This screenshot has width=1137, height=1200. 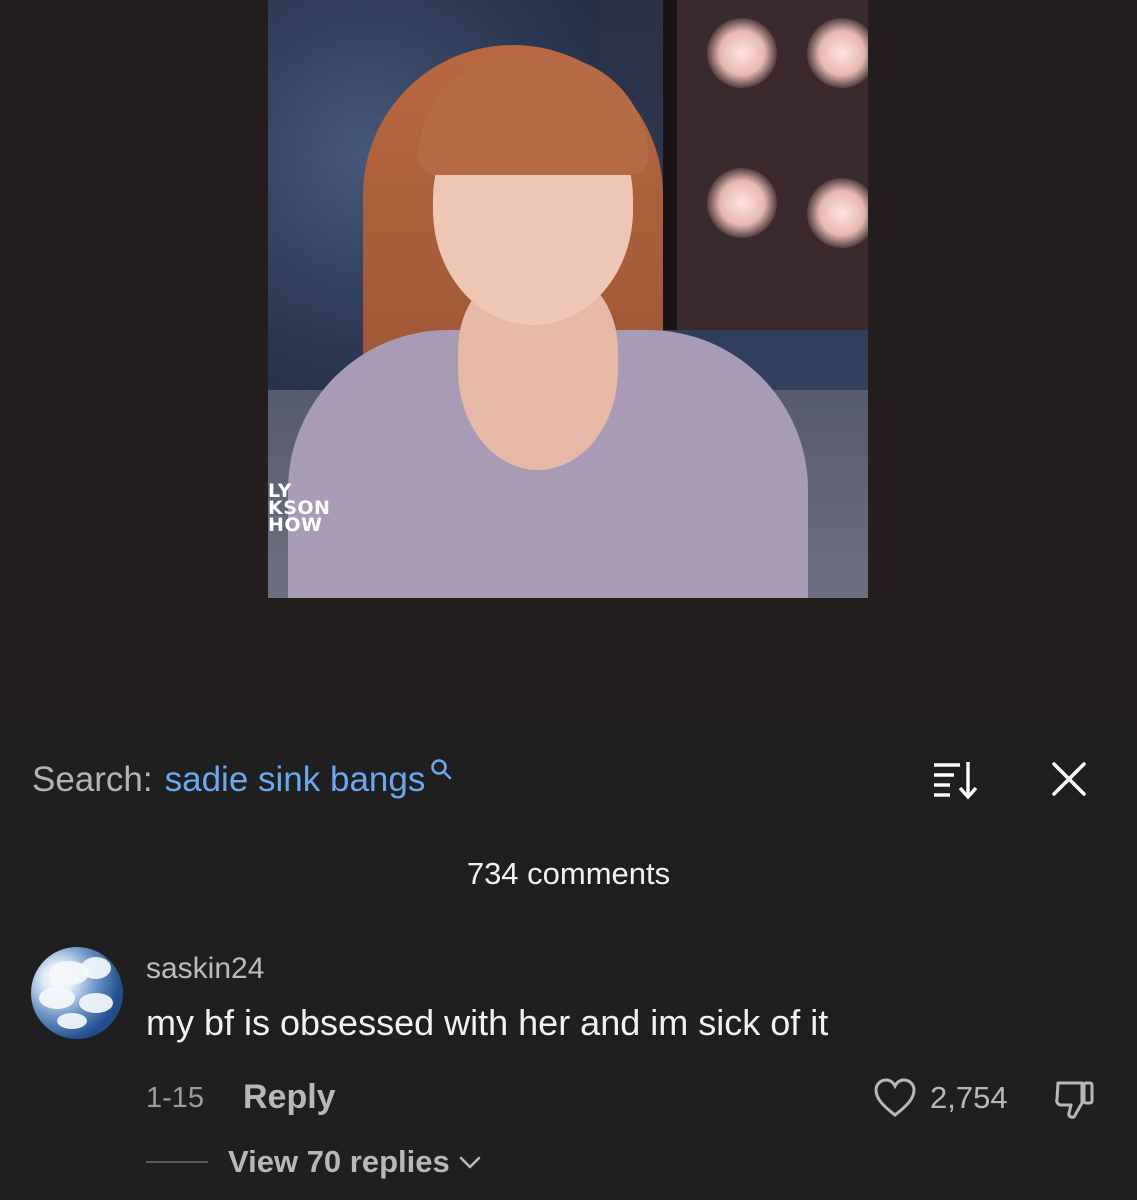 What do you see at coordinates (895, 1098) in the screenshot?
I see `heart-icon` at bounding box center [895, 1098].